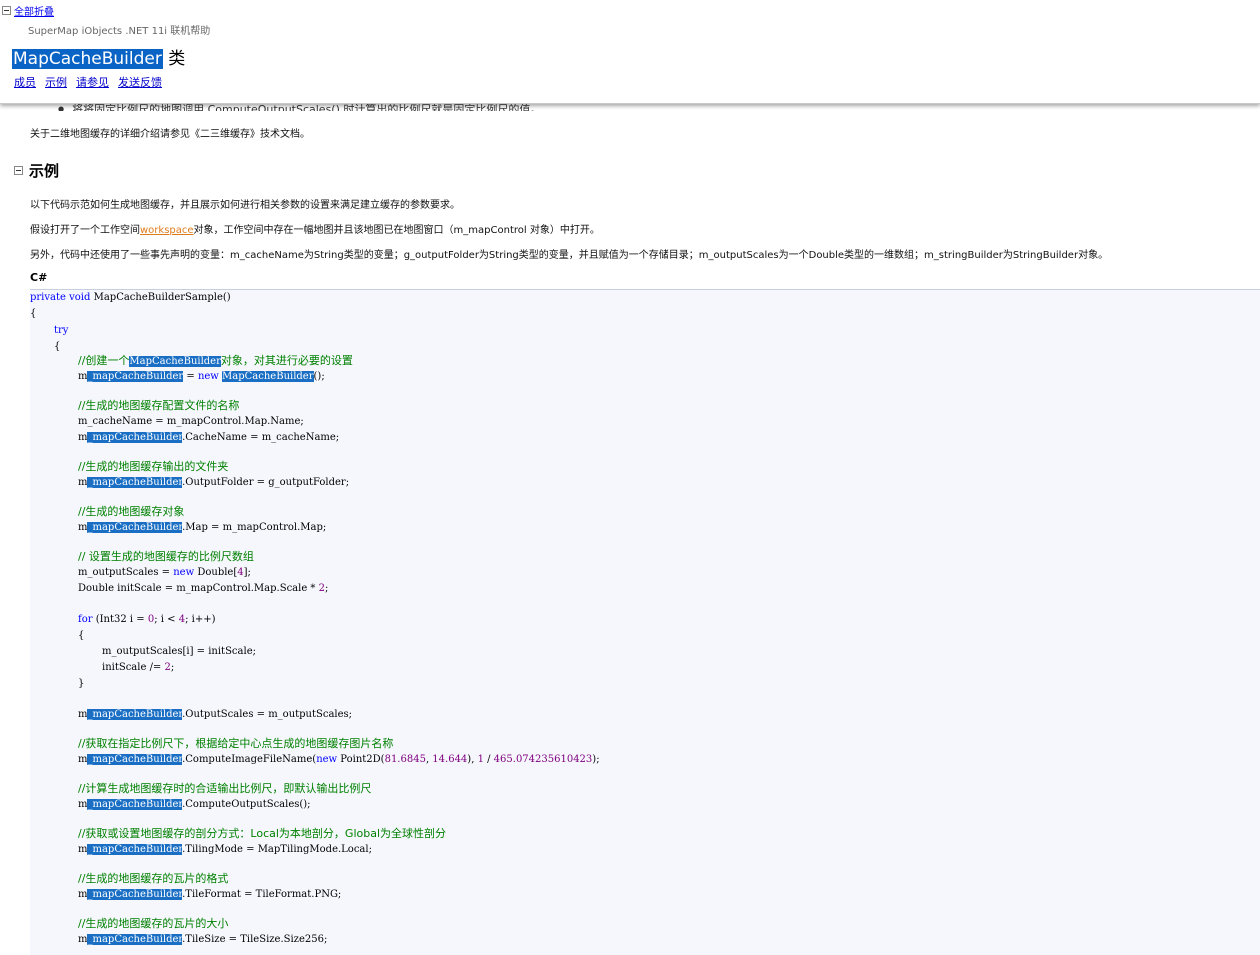 This screenshot has width=1260, height=955. Describe the element at coordinates (146, 619) in the screenshot. I see `code-line: for (Int32 i = 0; i < 4; i++)` at that location.